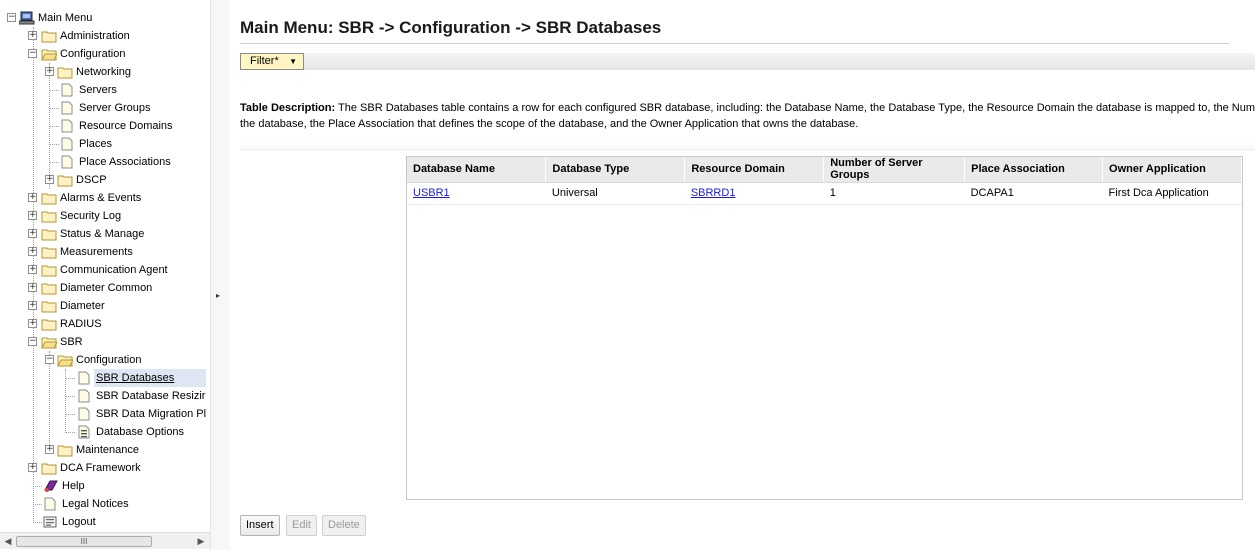 The height and width of the screenshot is (550, 1255). Describe the element at coordinates (431, 193) in the screenshot. I see `database-name-link: USBR1` at that location.